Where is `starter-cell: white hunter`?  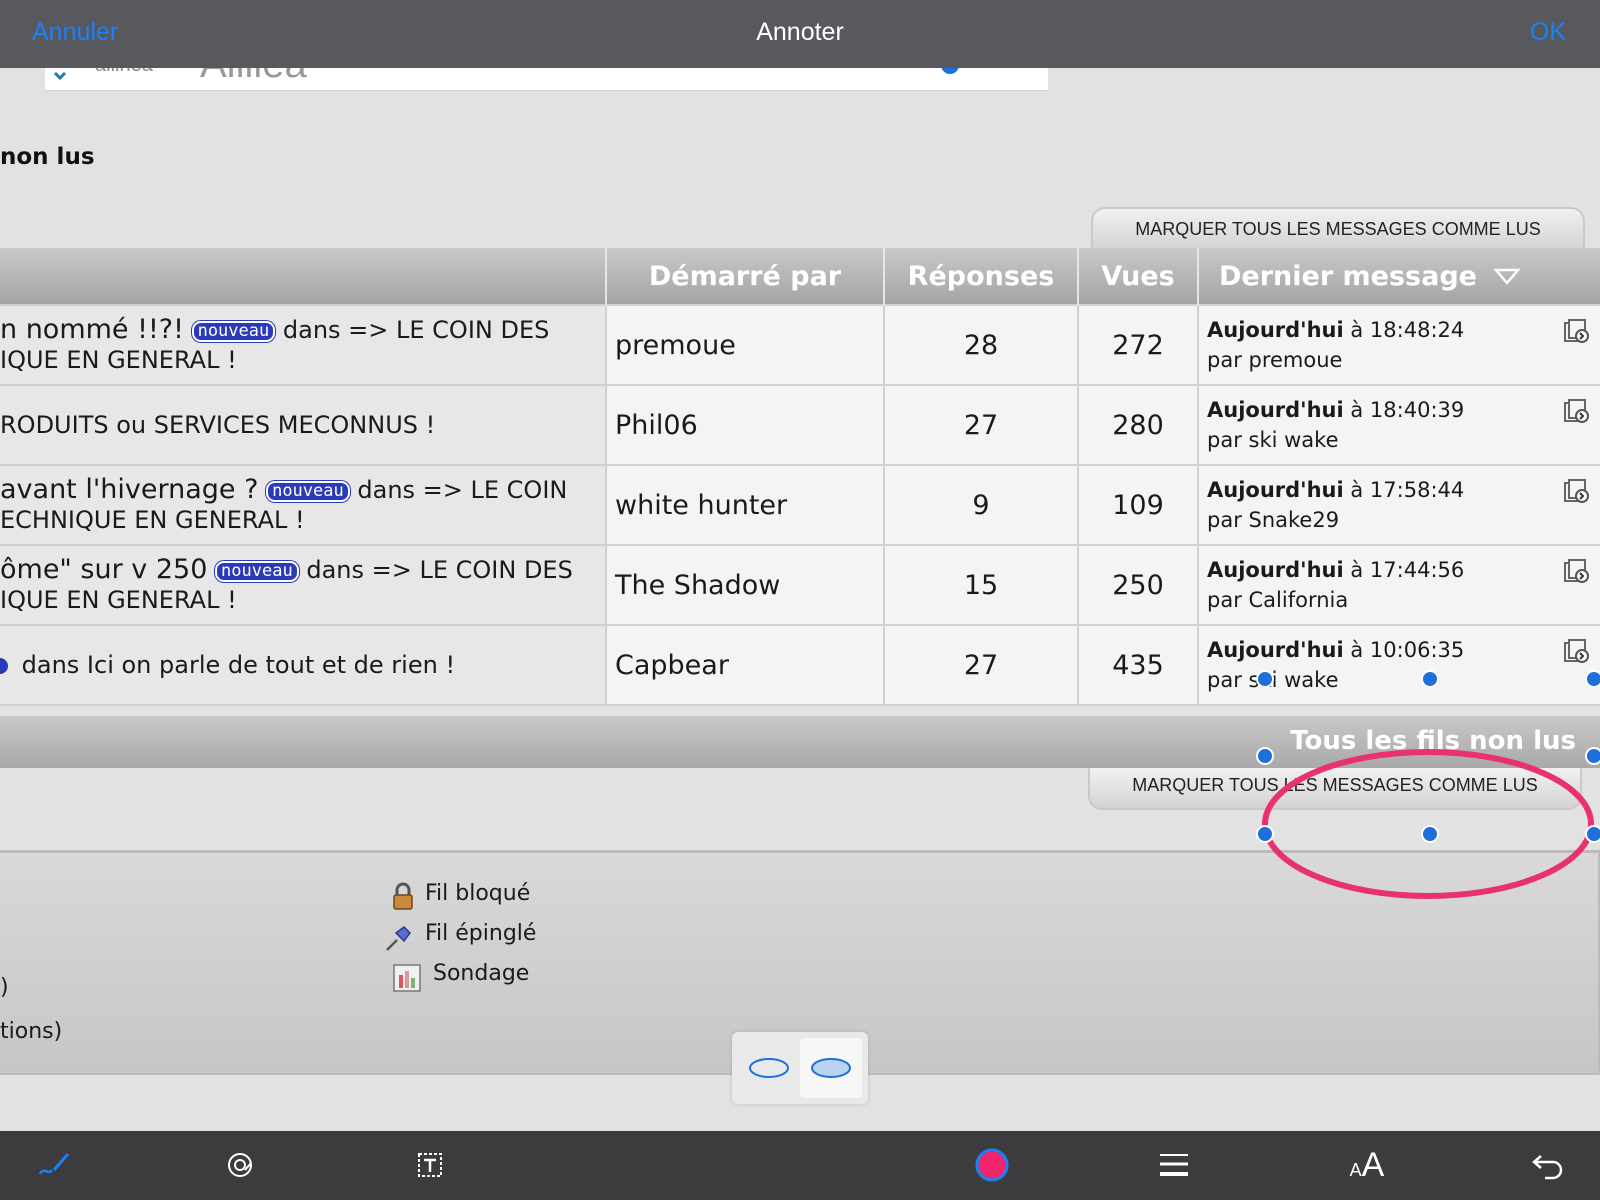 starter-cell: white hunter is located at coordinates (745, 505).